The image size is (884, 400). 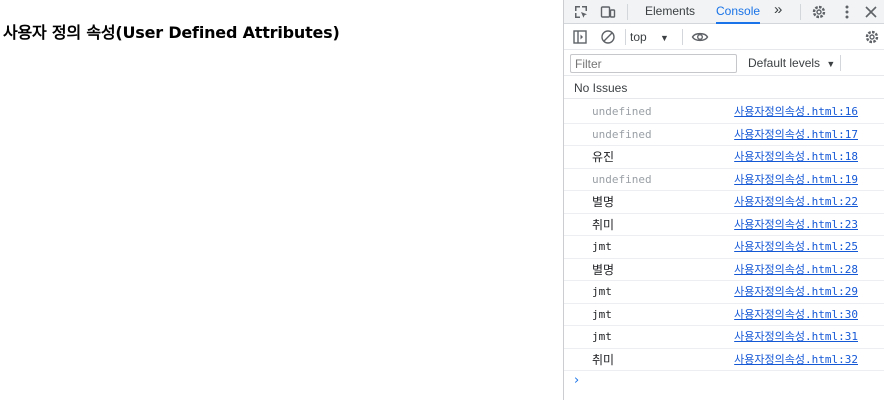 I want to click on console-message-text: 유진, so click(x=603, y=157).